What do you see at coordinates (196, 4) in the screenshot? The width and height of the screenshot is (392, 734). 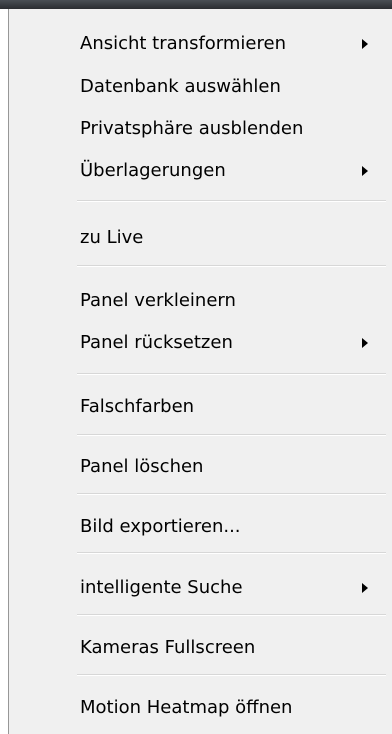 I see `window-top-edge` at bounding box center [196, 4].